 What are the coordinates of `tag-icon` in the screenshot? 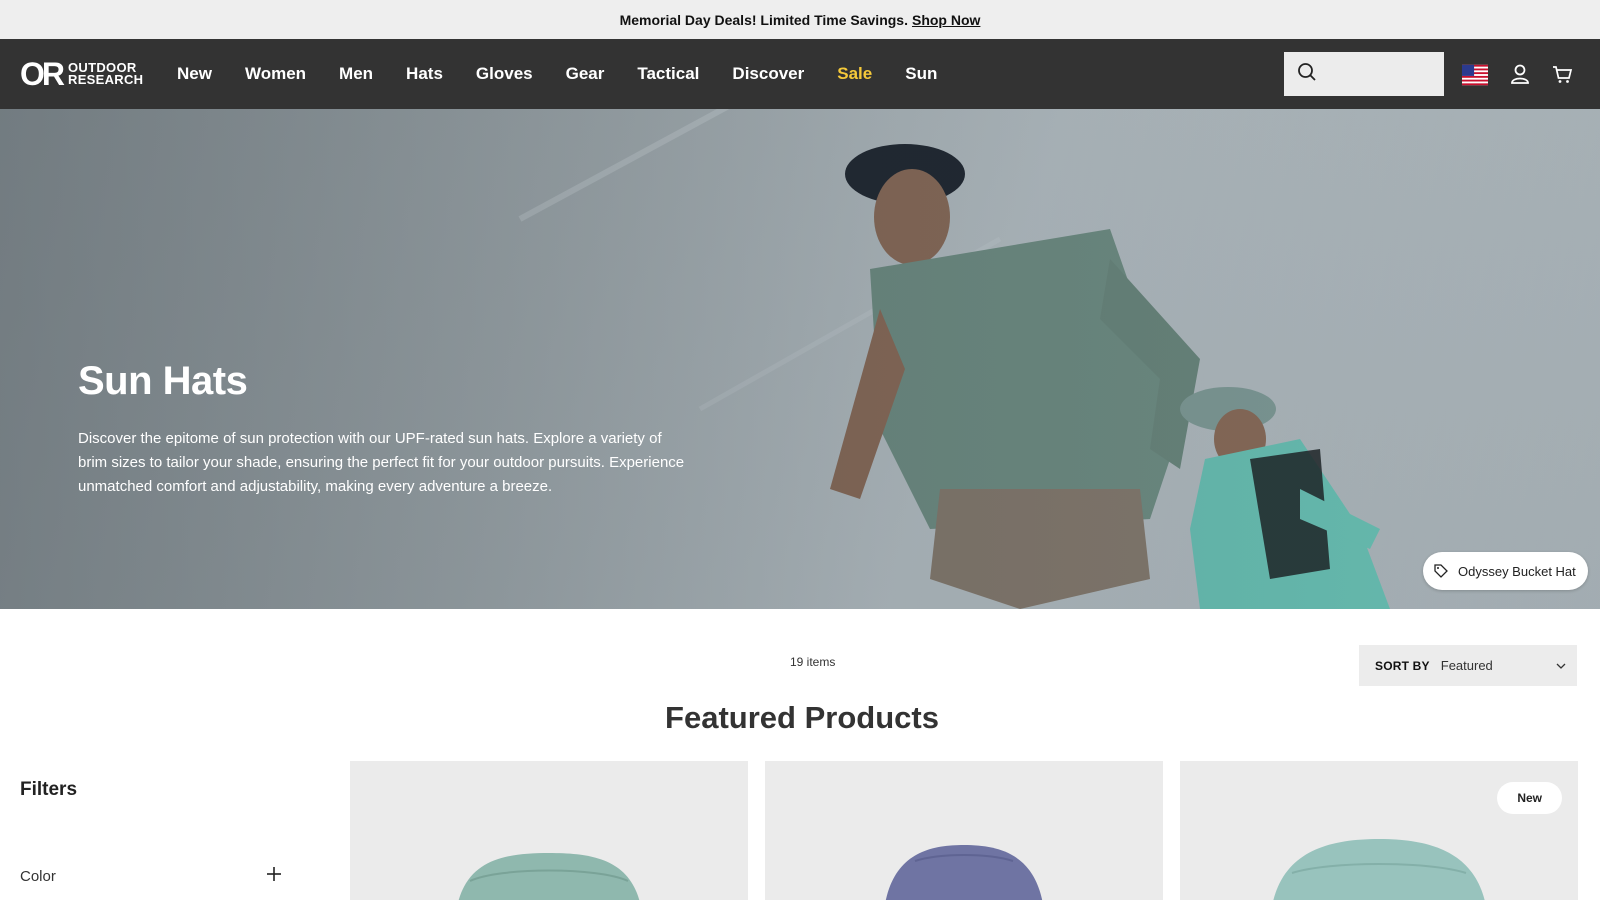 It's located at (1441, 571).